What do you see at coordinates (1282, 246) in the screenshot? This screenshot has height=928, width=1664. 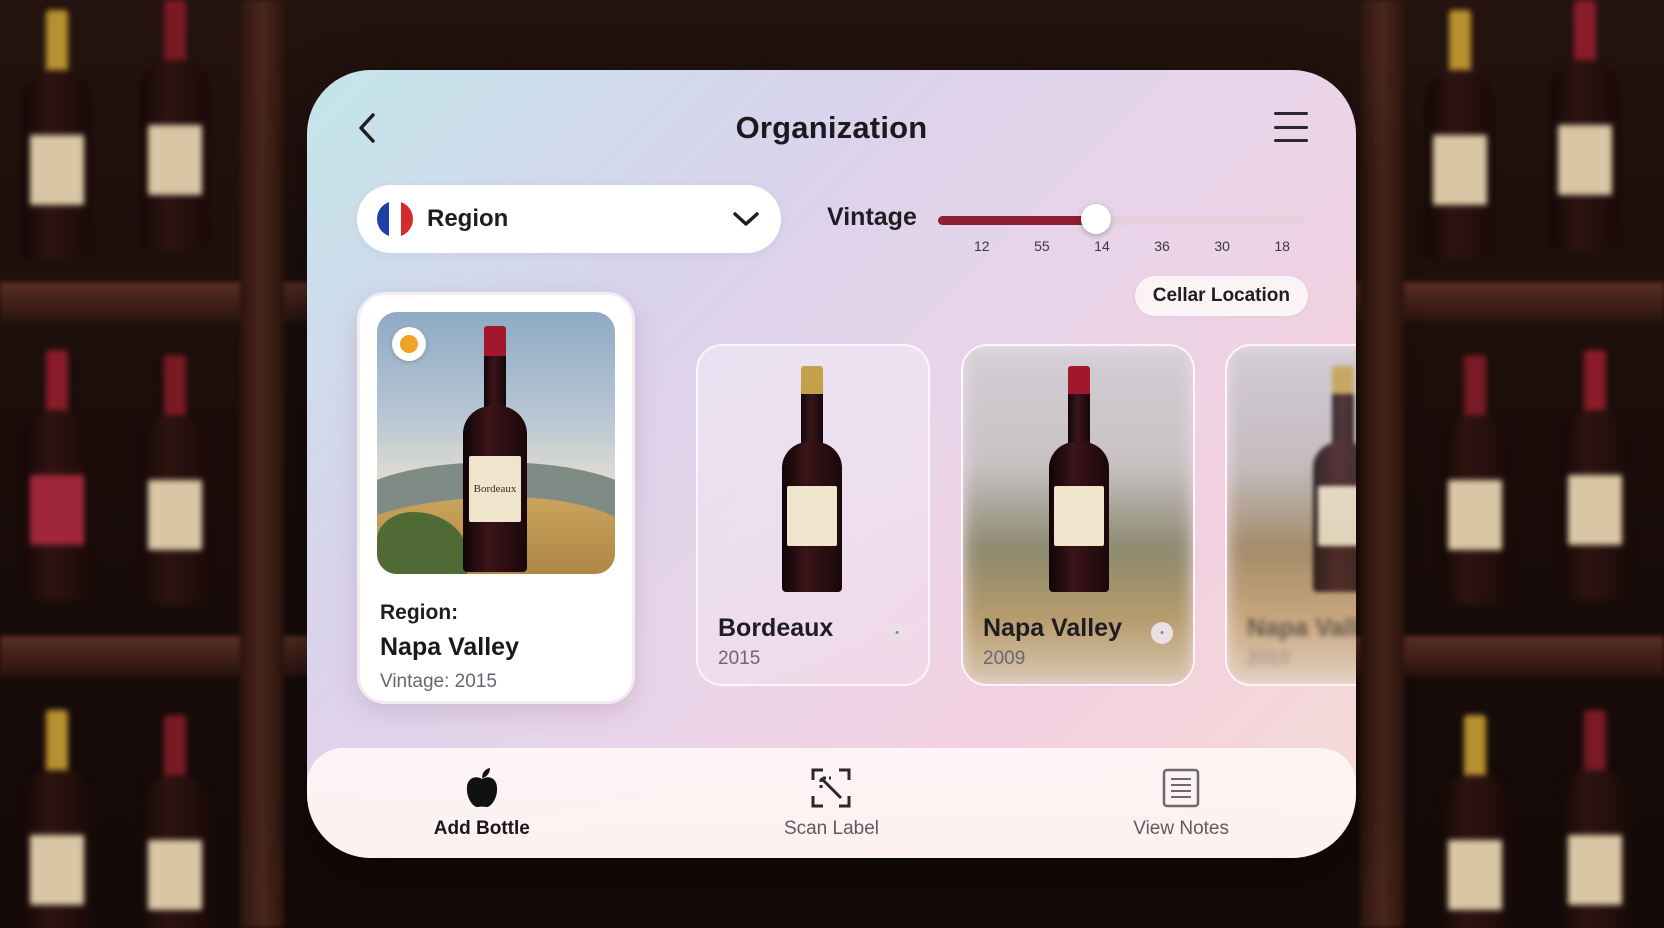 I see `vintage-tick: 18` at bounding box center [1282, 246].